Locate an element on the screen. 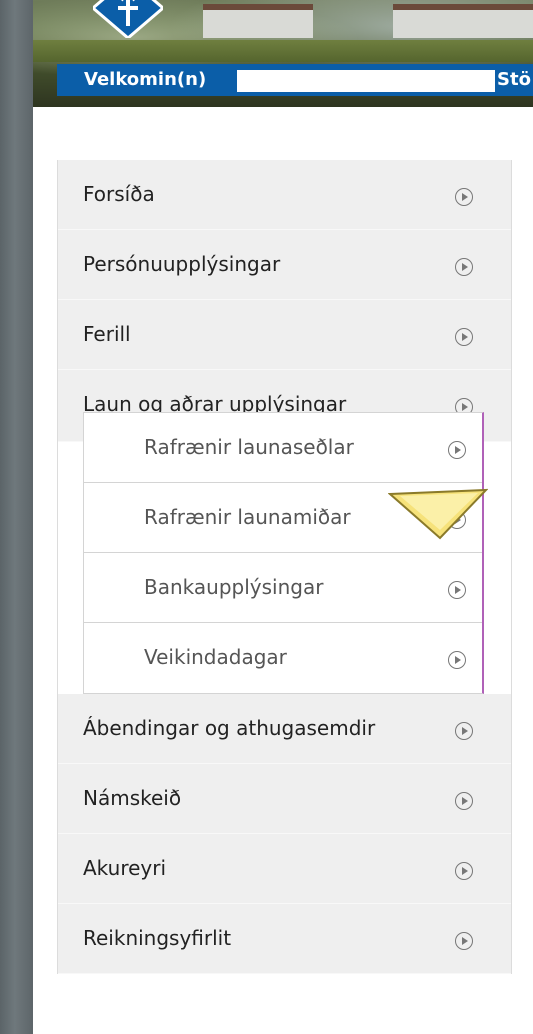  menu-item-forsida: Forsíða is located at coordinates (284, 195).